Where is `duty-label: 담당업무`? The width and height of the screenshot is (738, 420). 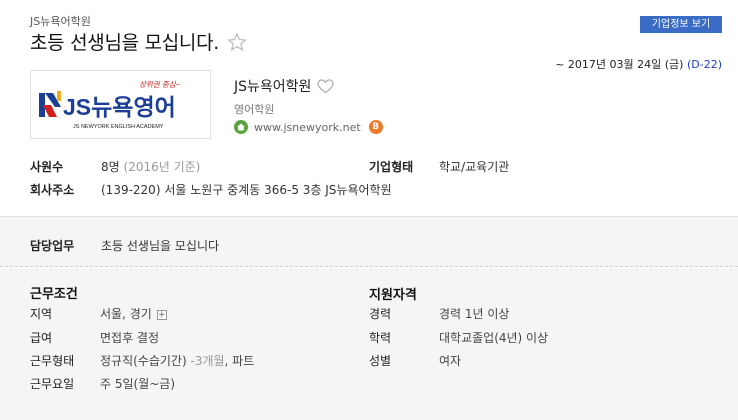 duty-label: 담당업무 is located at coordinates (52, 246).